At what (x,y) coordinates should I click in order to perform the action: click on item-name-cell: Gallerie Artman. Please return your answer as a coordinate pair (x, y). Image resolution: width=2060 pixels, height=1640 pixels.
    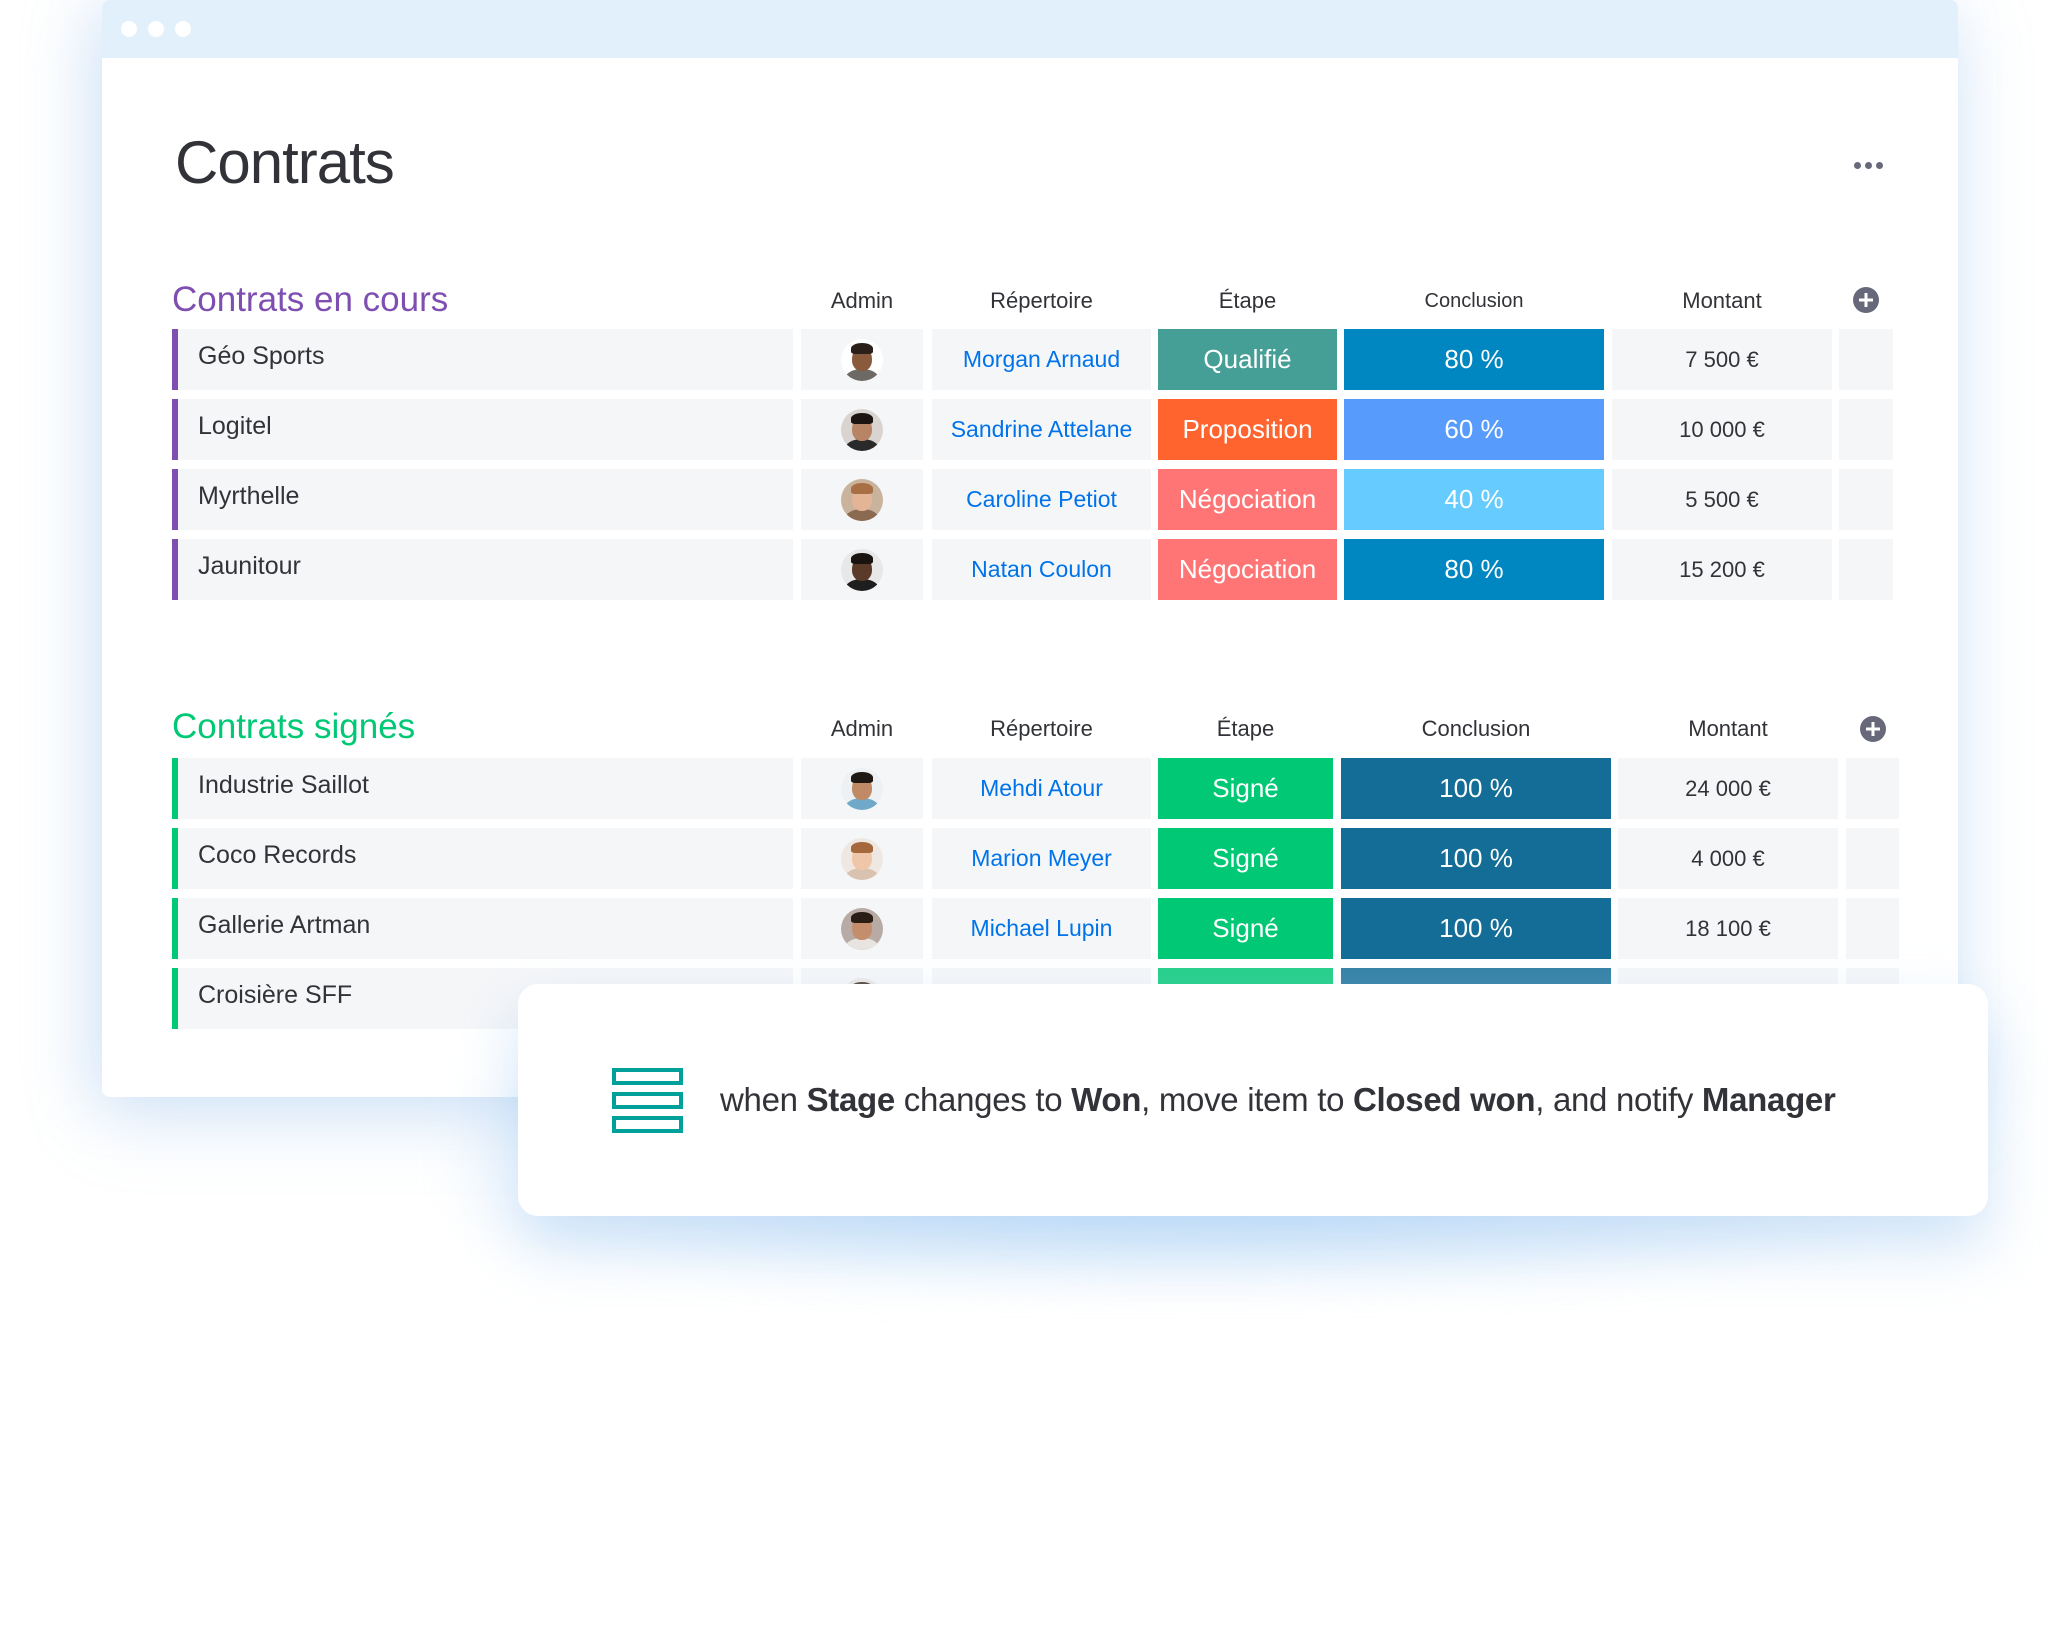
    Looking at the image, I should click on (482, 928).